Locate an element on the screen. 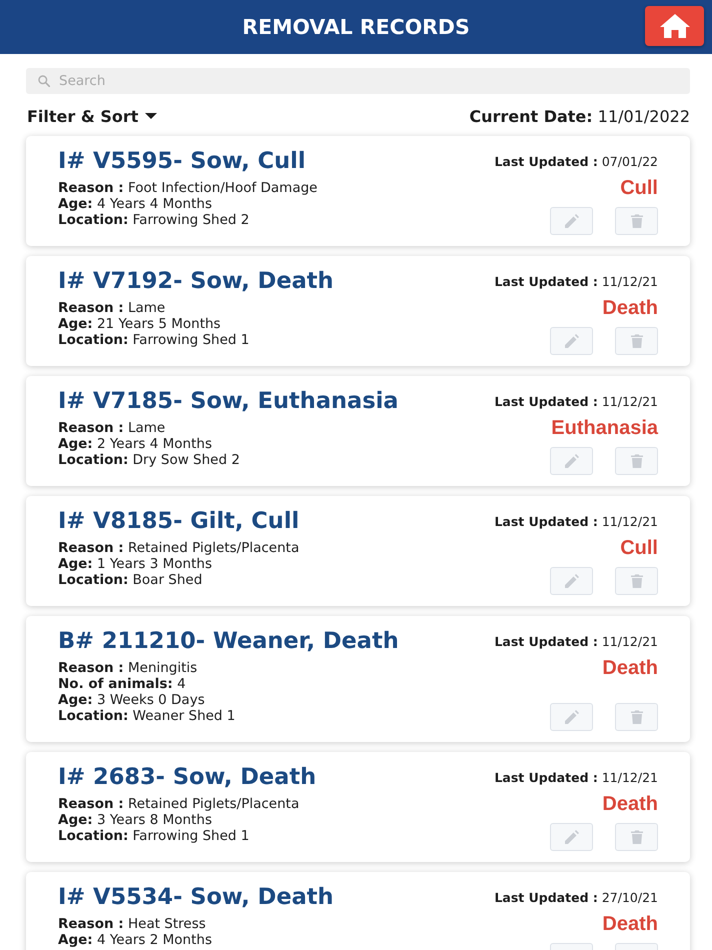 This screenshot has width=712, height=950. current-date: Current Date: 11/01/2022 is located at coordinates (579, 116).